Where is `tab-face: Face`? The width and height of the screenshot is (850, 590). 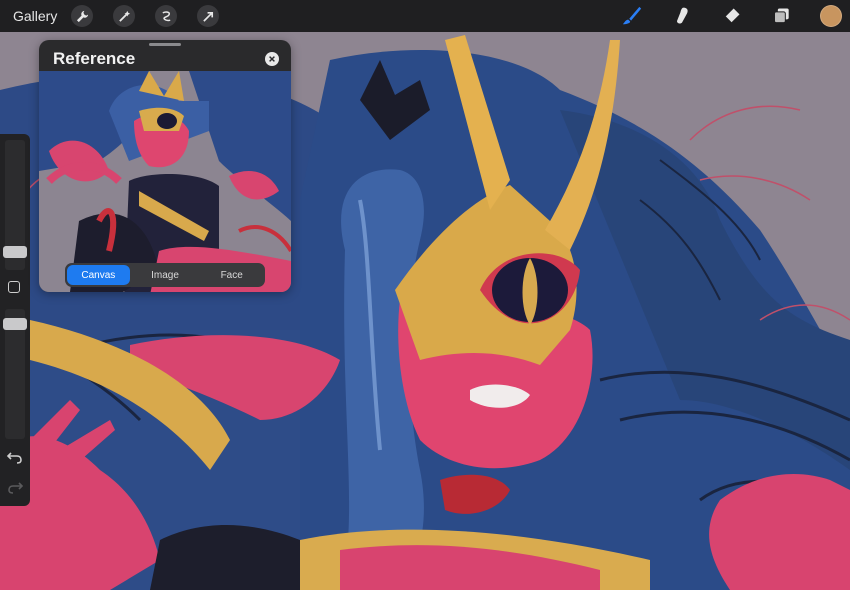
tab-face: Face is located at coordinates (231, 275).